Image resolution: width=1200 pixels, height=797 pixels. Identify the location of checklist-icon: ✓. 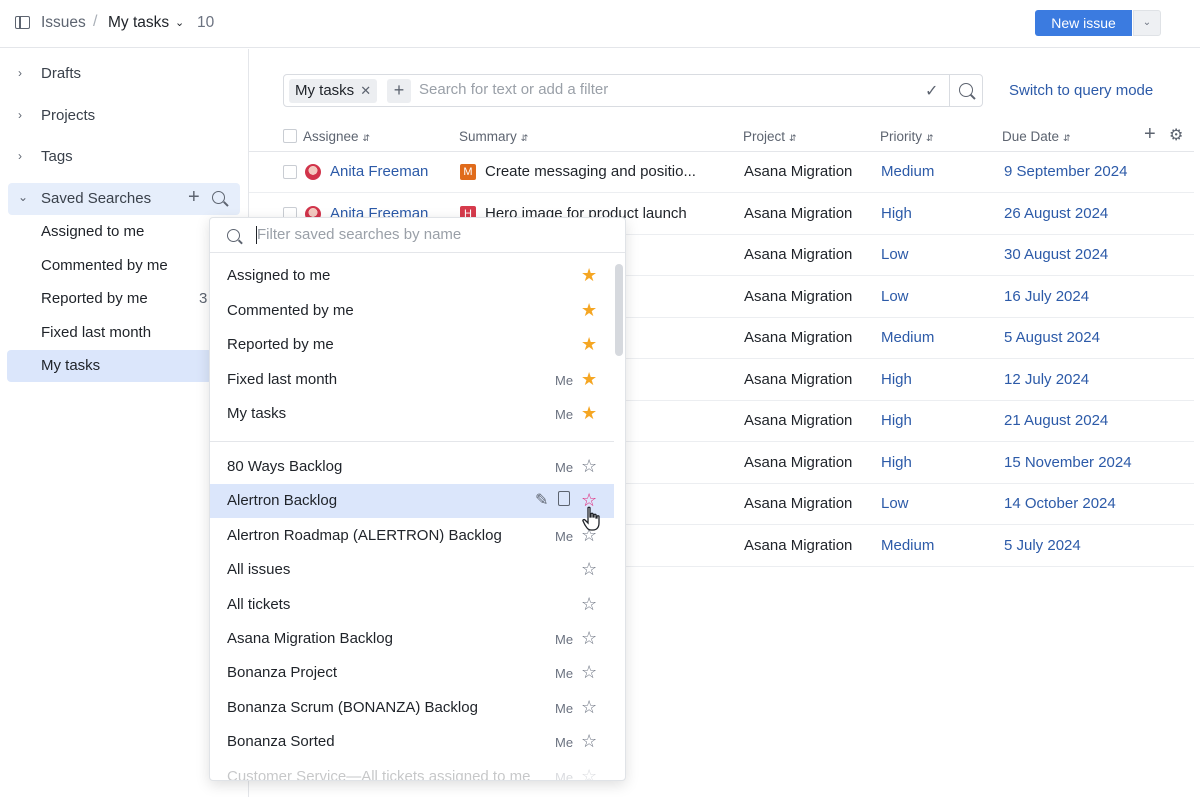
(931, 91).